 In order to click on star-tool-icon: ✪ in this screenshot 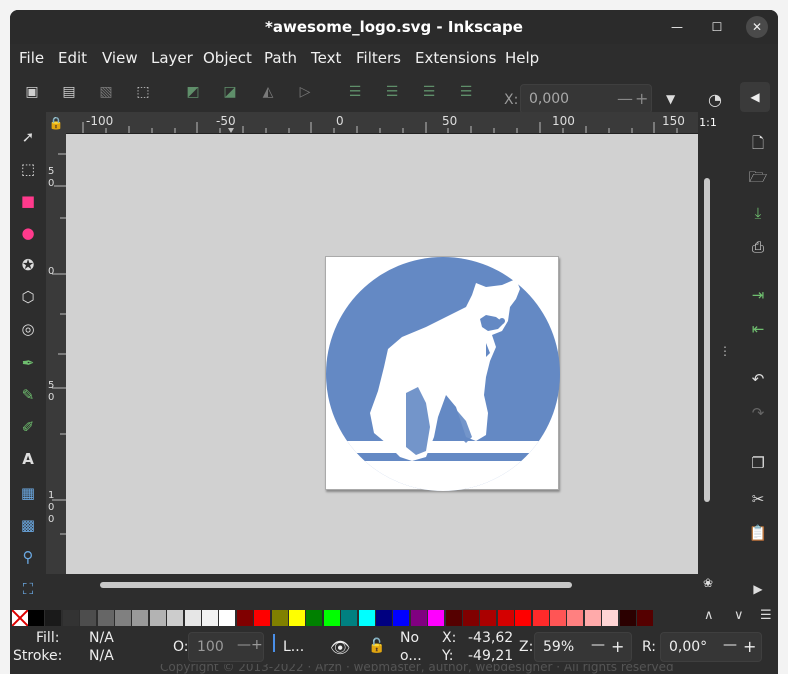, I will do `click(28, 265)`.